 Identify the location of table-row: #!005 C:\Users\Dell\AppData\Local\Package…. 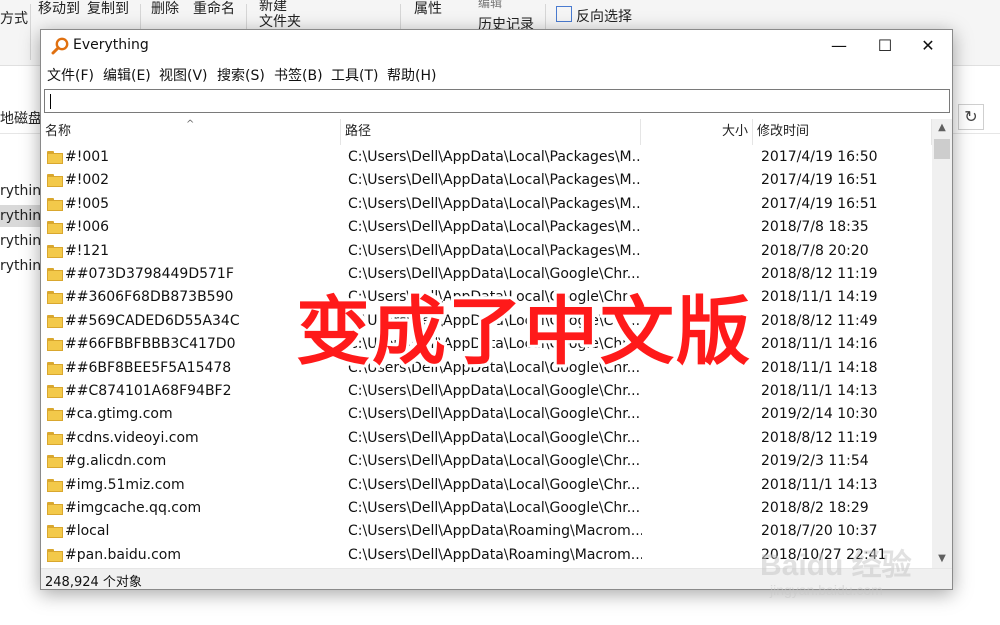
(486, 204).